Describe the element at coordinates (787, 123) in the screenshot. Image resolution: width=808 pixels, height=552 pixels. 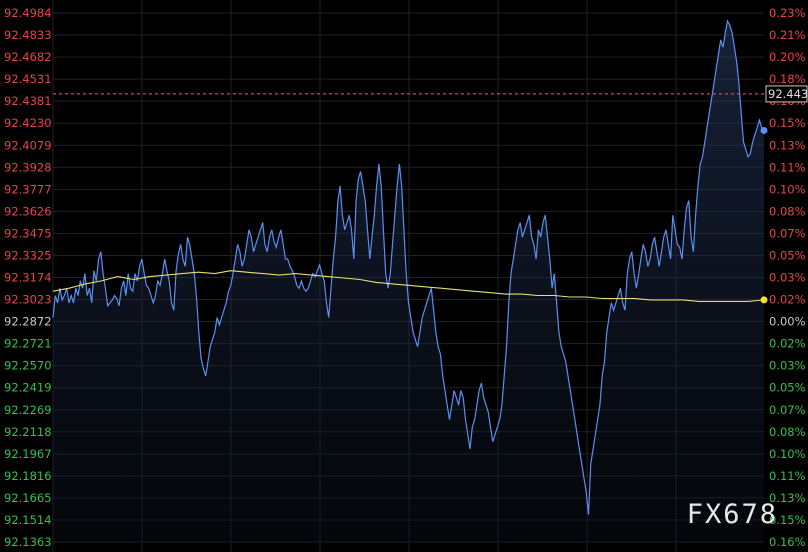
I see `right-tick-label: 0.15%` at that location.